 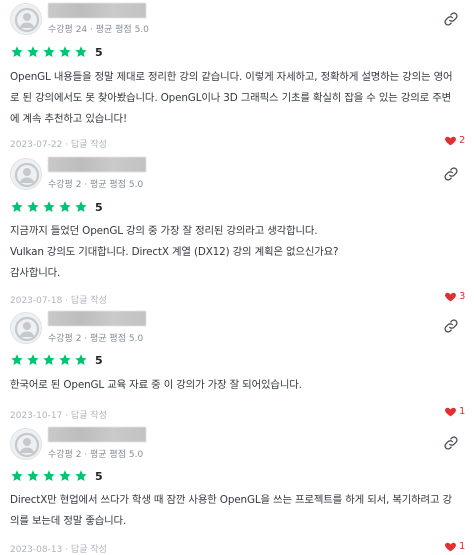 I want to click on like-count: 3, so click(x=462, y=296).